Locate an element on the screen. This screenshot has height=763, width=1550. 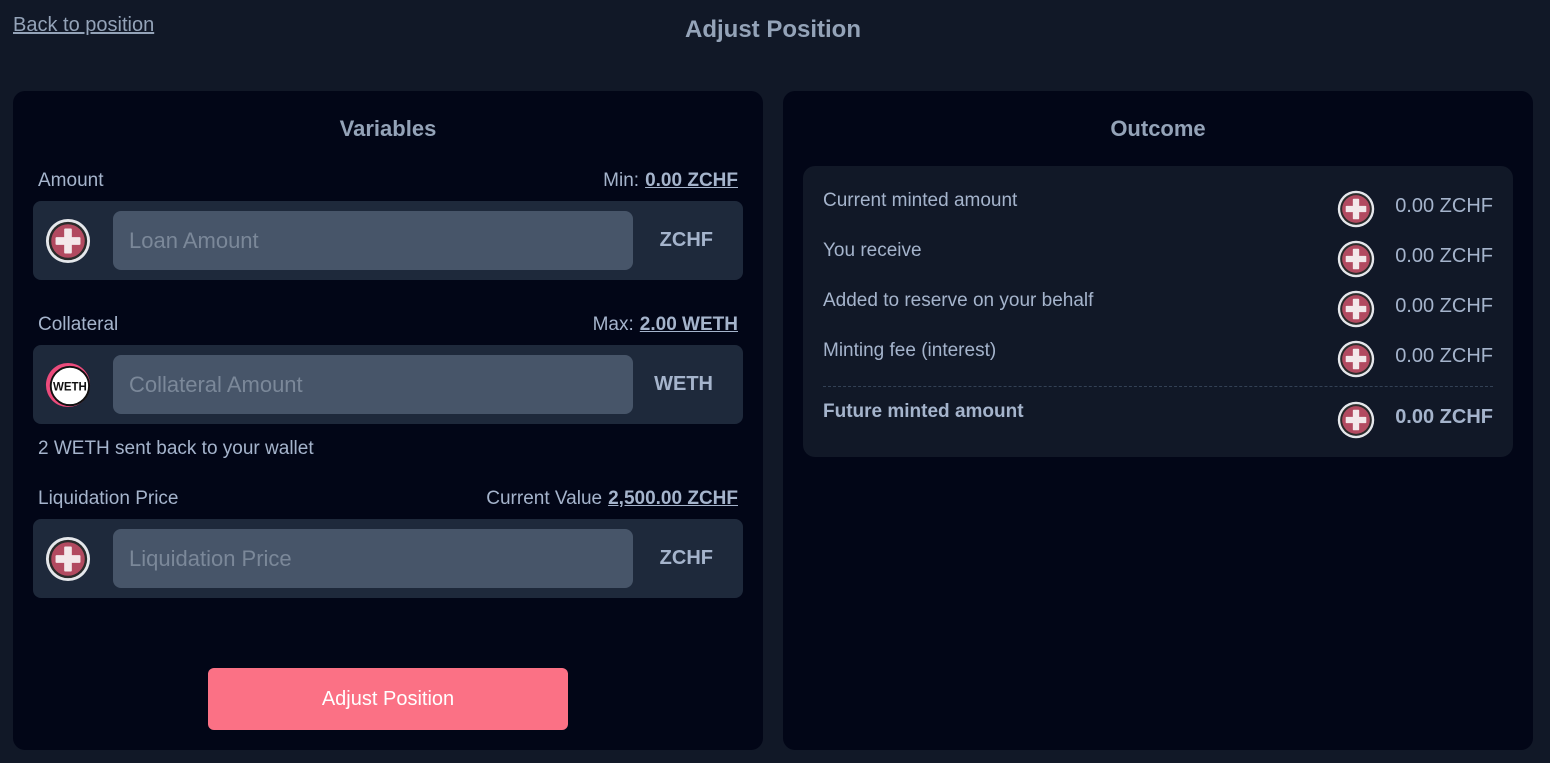
liquidation-current-label: Current Value is located at coordinates (544, 498).